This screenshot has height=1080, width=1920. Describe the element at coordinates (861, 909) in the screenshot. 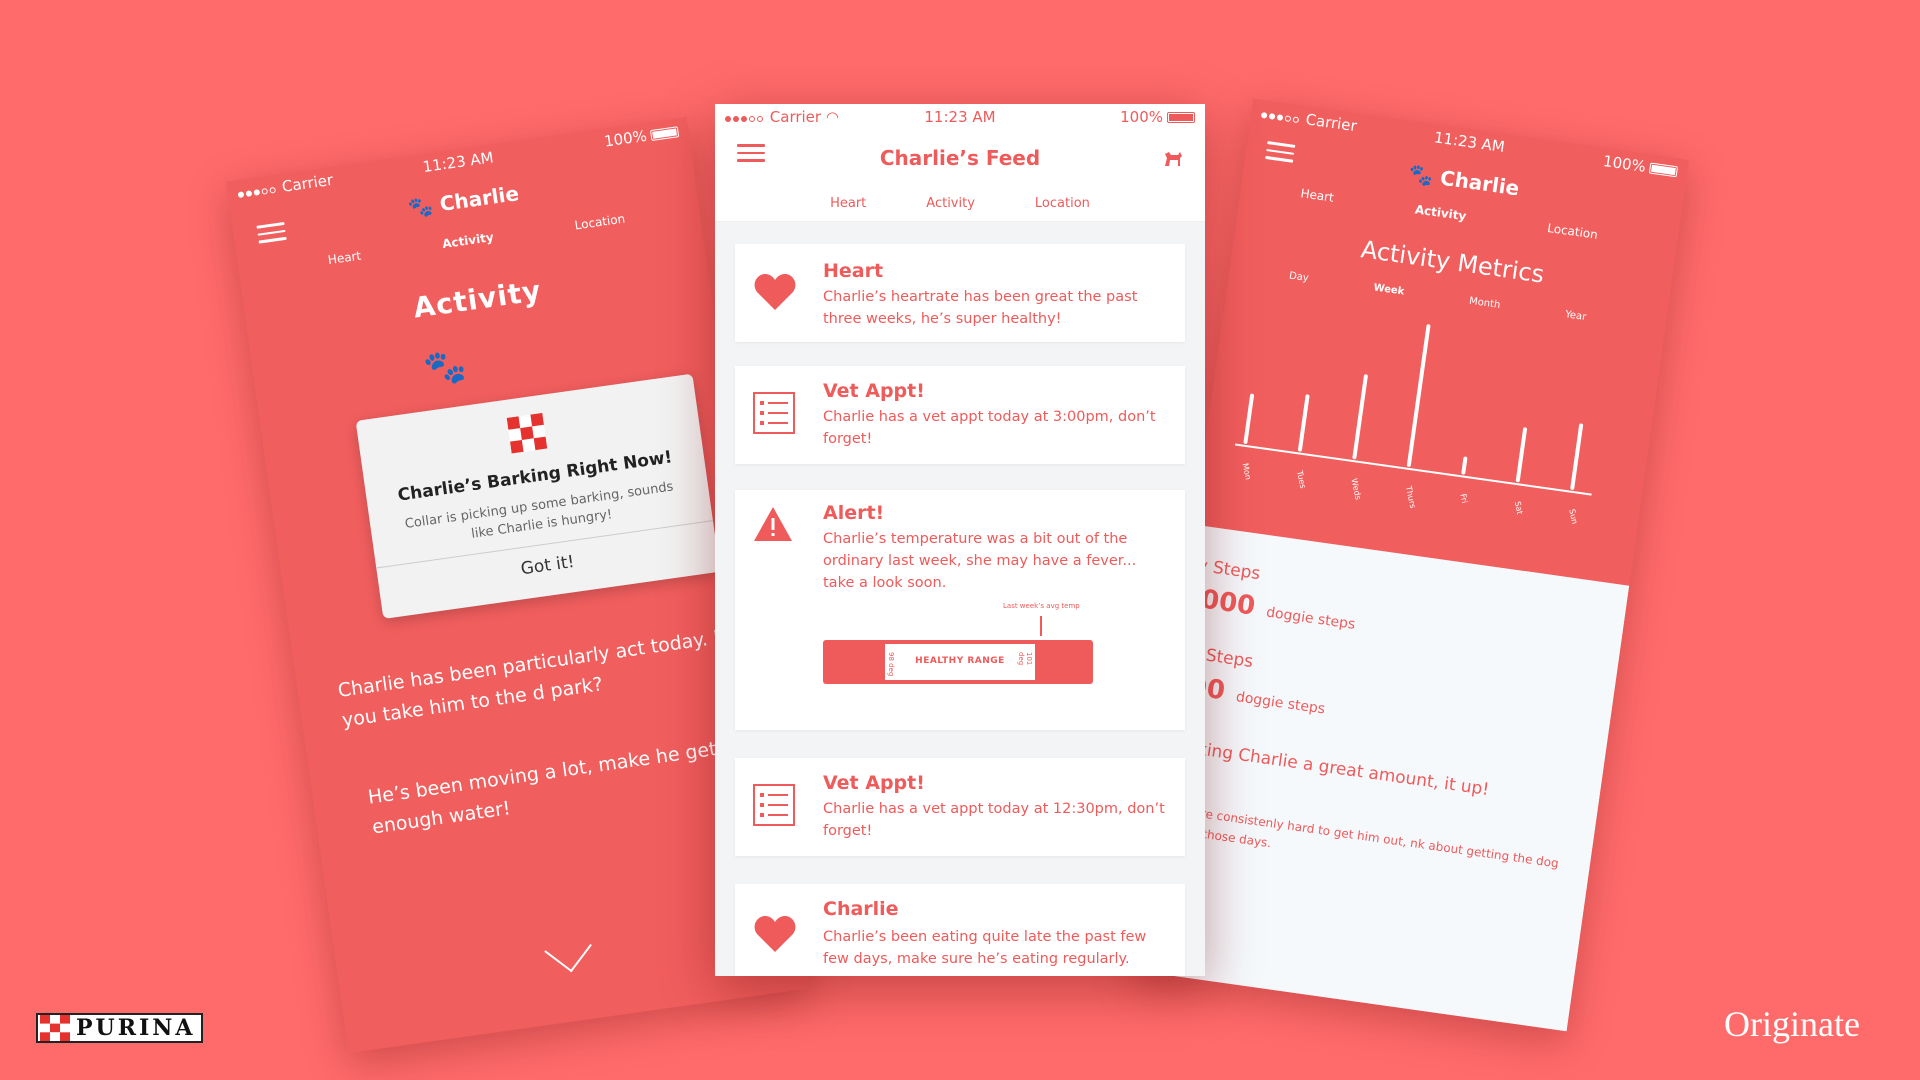

I see `card-title: Charlie` at that location.